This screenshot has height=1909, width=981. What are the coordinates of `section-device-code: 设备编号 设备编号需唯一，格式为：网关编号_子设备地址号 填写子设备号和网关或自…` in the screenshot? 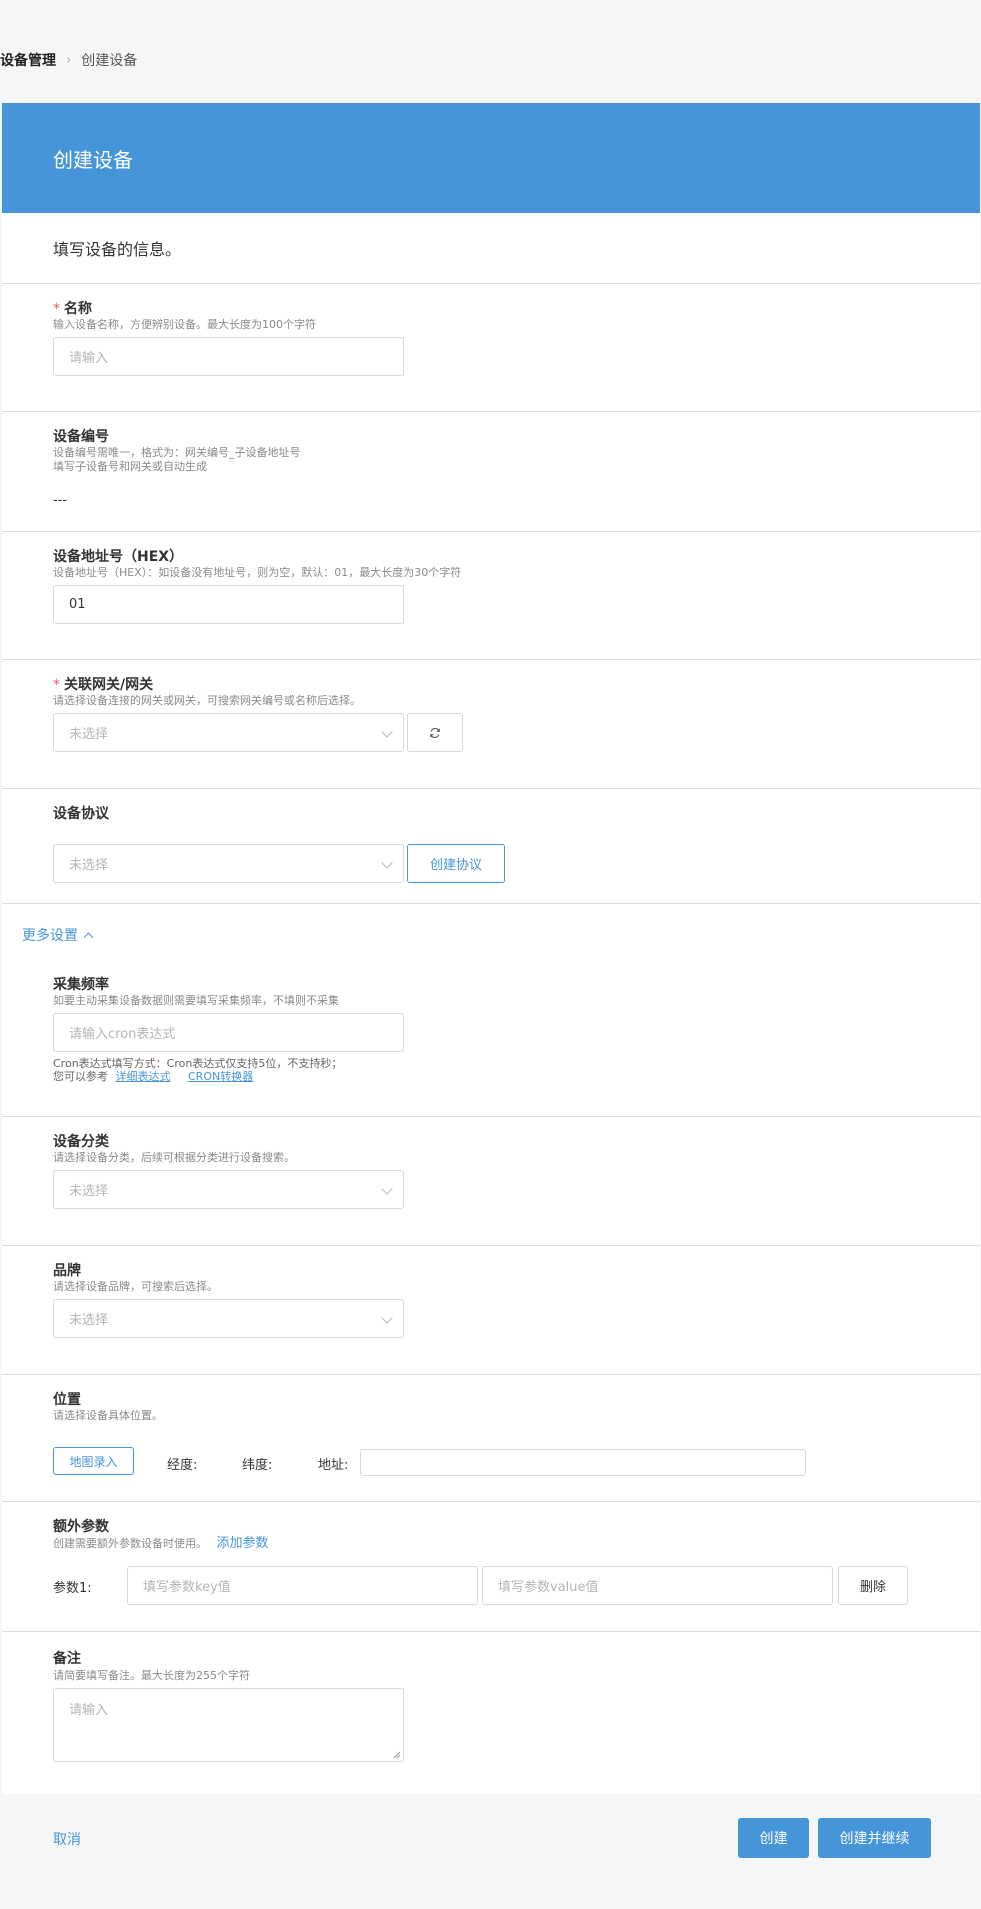 It's located at (491, 472).